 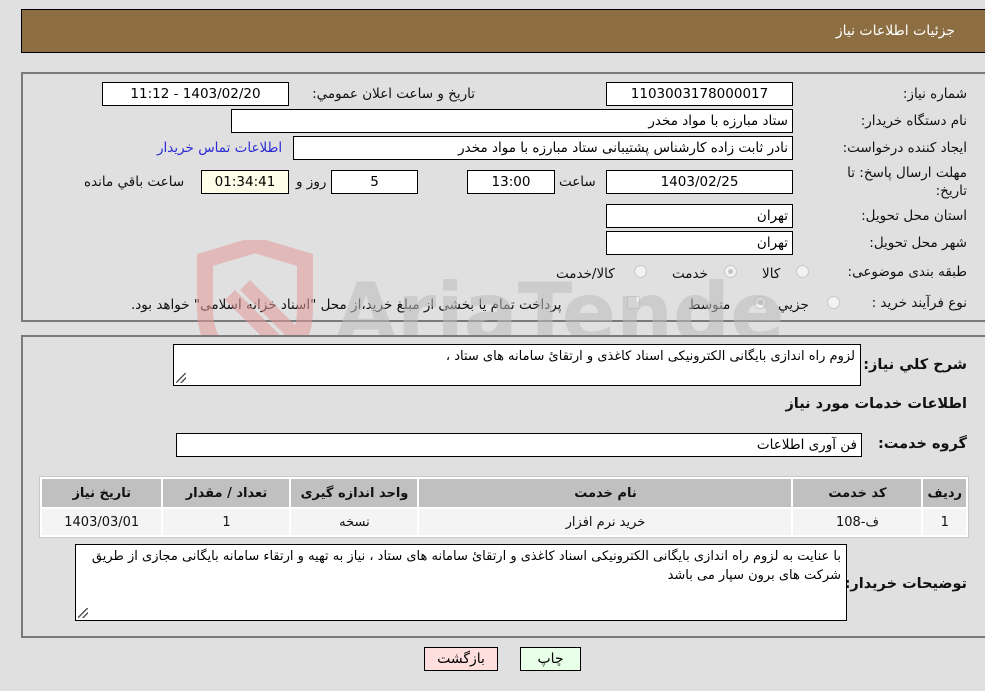 I want to click on buyer-notes-label: توضیحات خریدار:, so click(x=905, y=584).